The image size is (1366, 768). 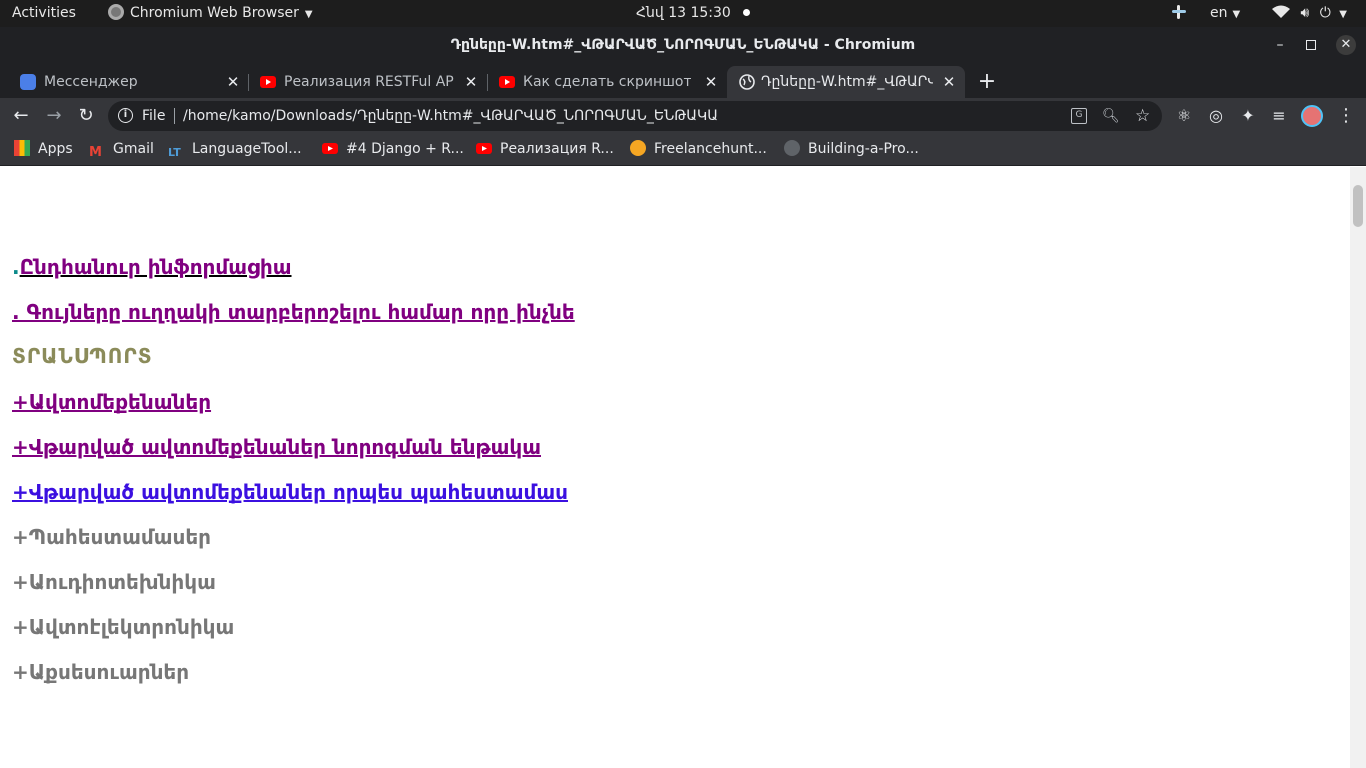 I want to click on media-playlist-icon: ≡, so click(x=1279, y=116).